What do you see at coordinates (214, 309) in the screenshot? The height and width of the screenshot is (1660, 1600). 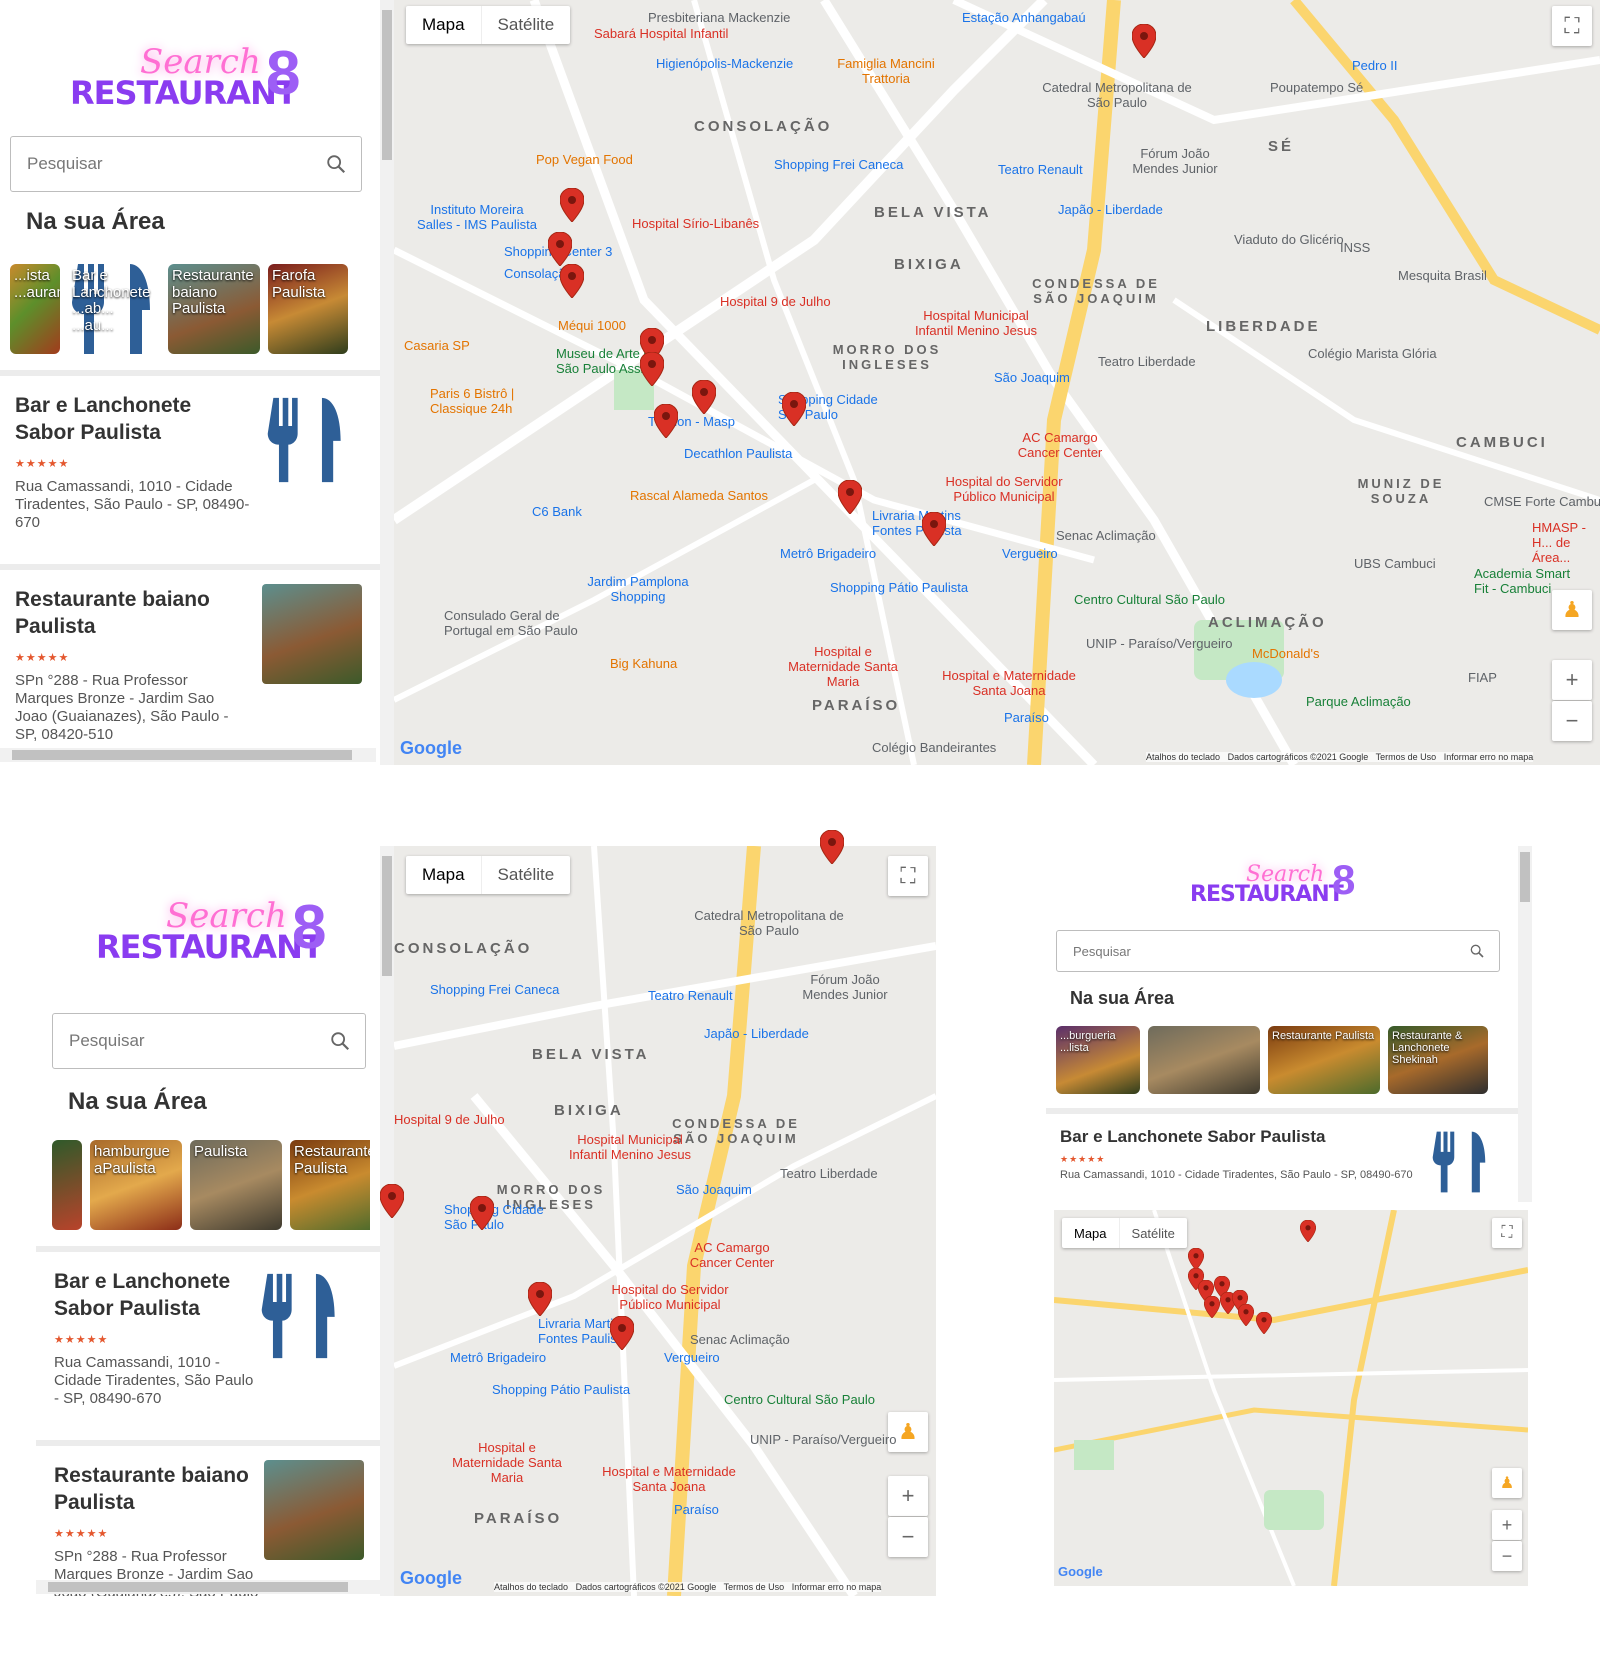 I see `area-thumb: Restaurante baiano Paulista` at bounding box center [214, 309].